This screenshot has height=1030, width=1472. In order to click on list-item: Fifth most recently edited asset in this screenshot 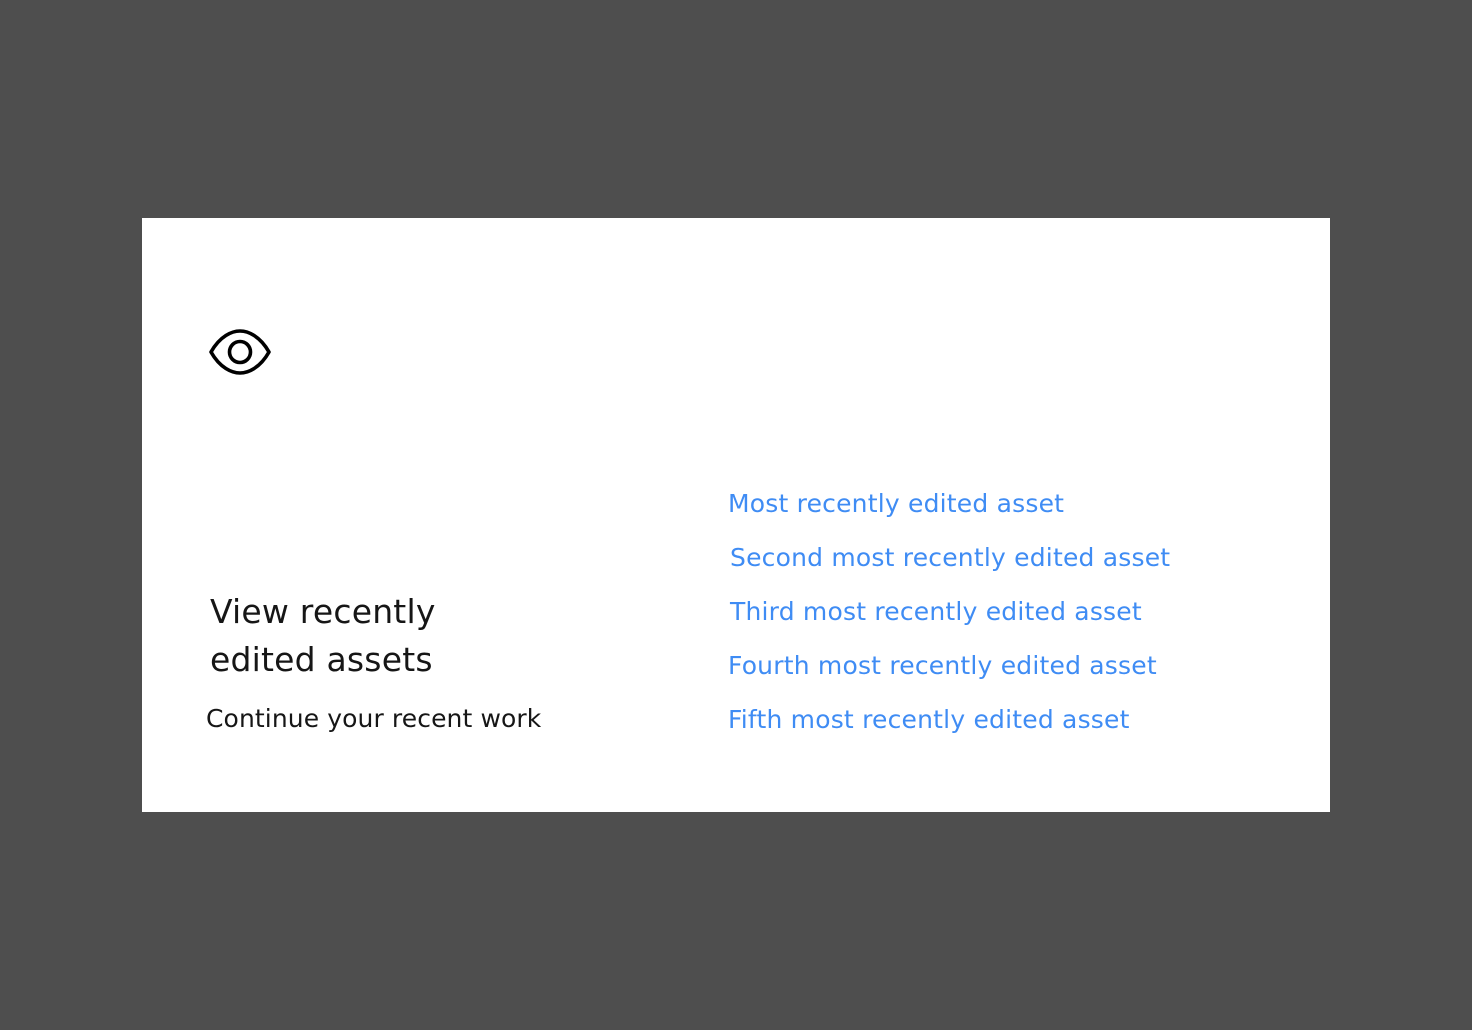, I will do `click(949, 727)`.